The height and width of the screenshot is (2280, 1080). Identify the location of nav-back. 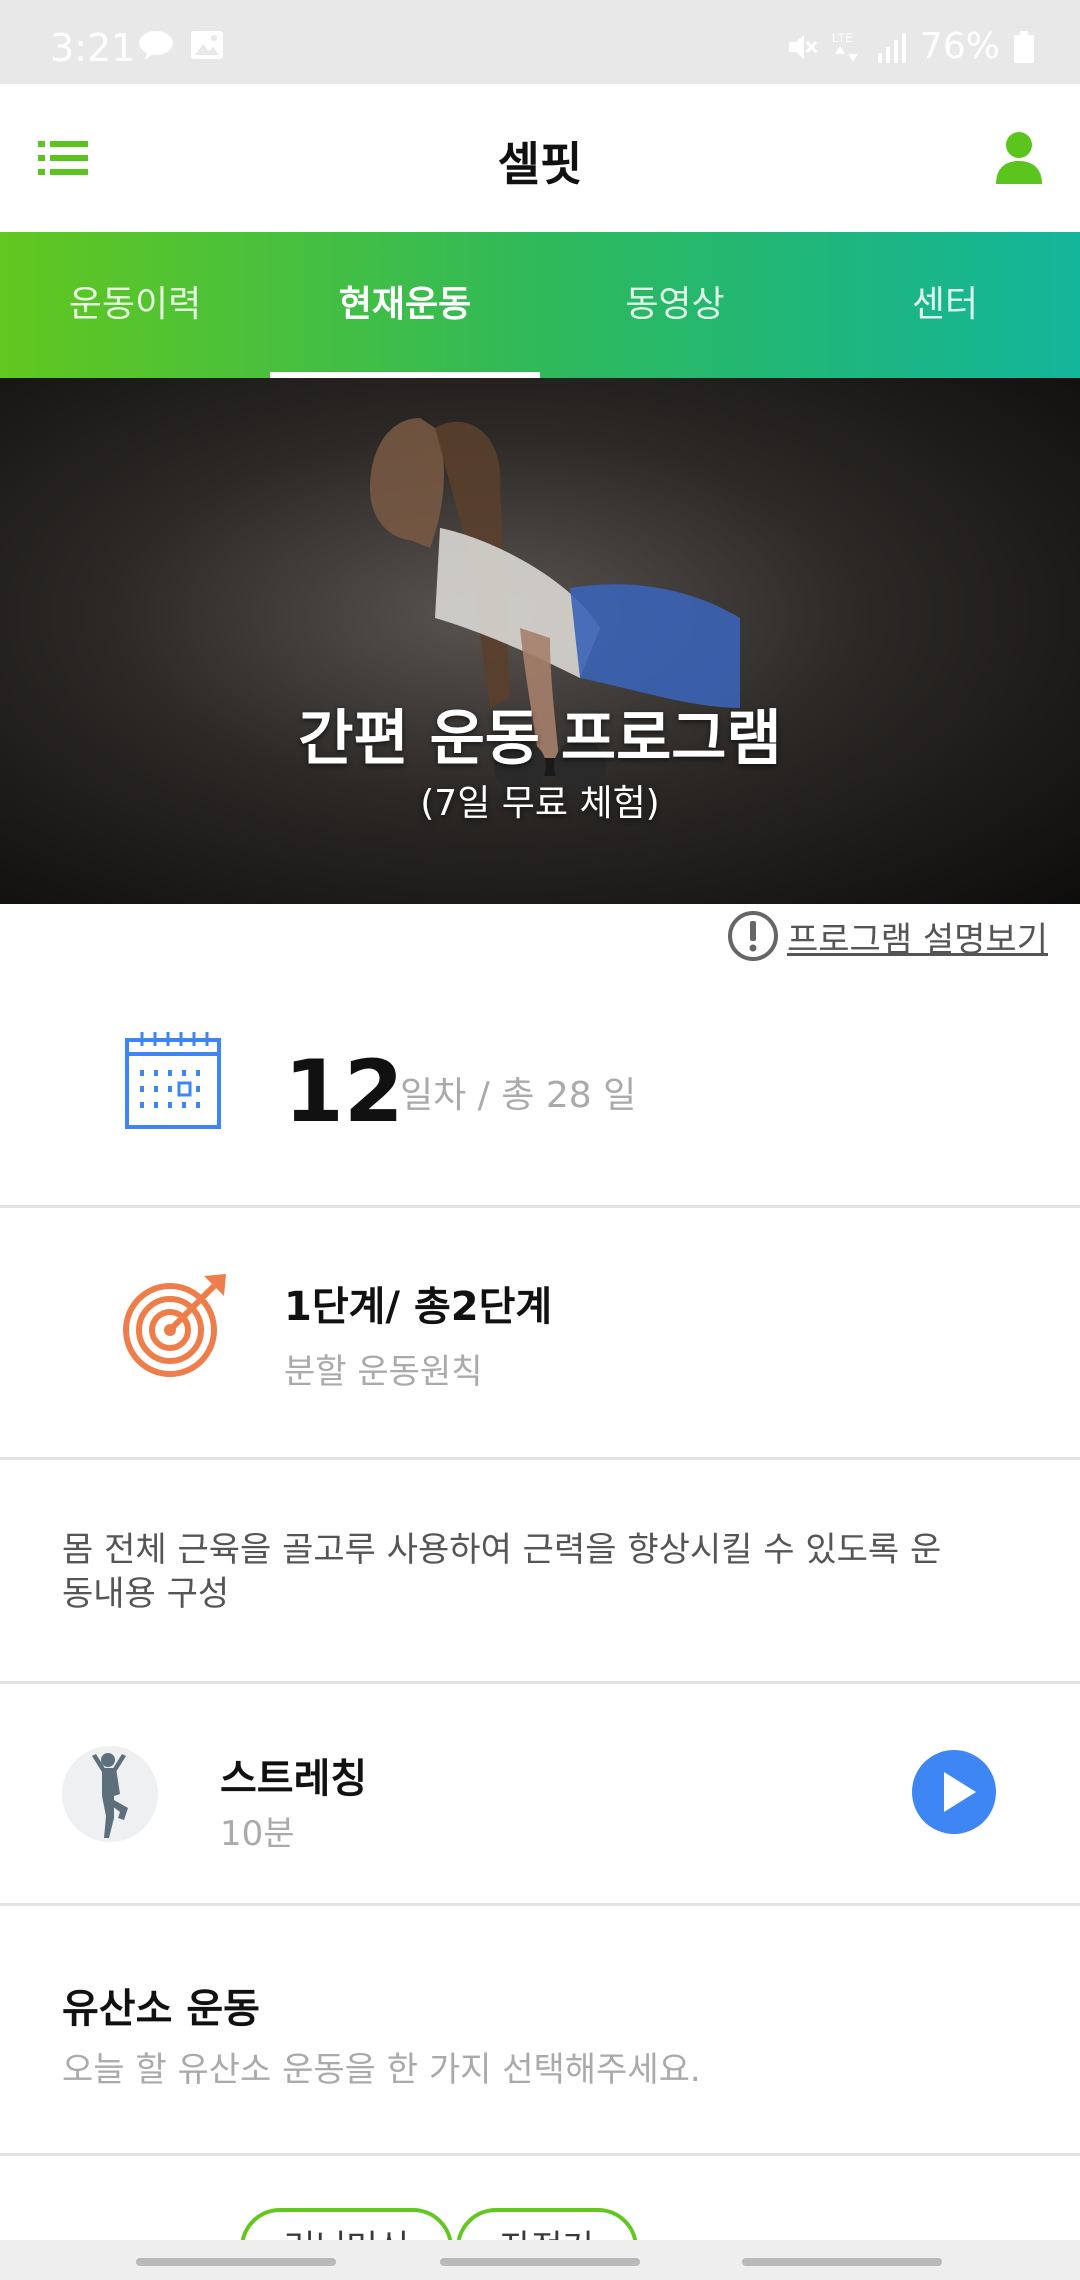
(842, 2262).